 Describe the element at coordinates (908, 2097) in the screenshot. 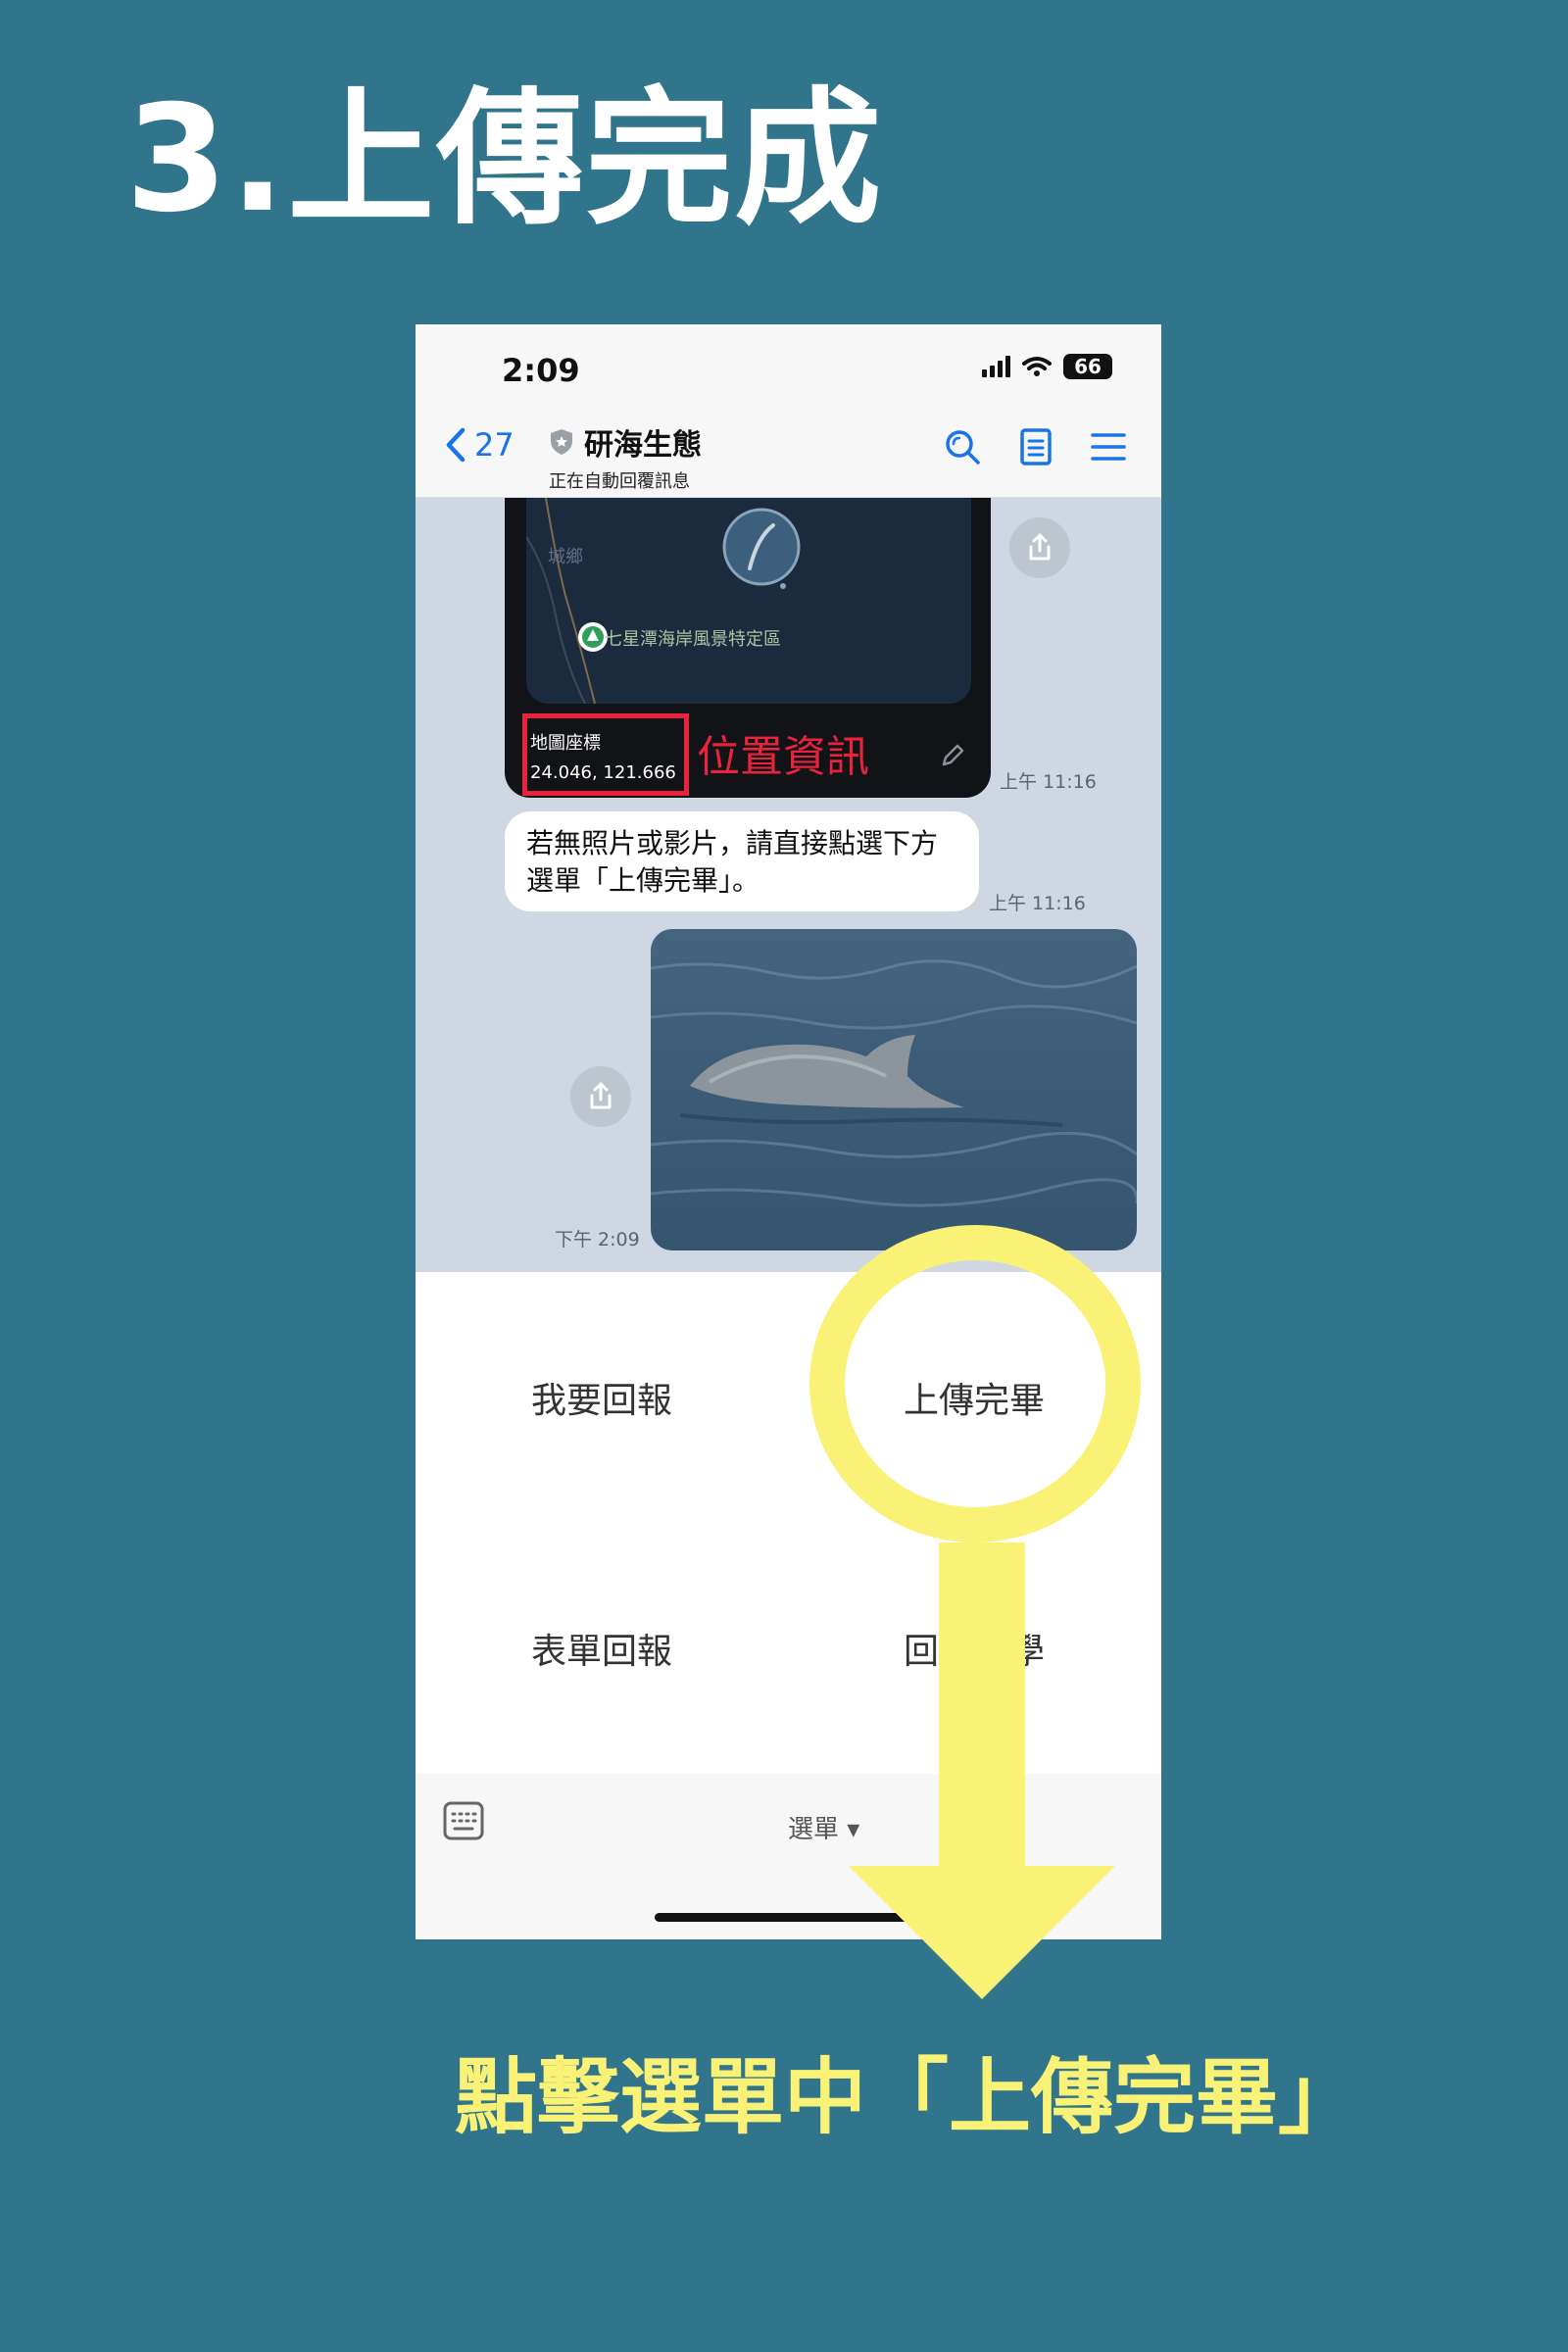

I see `instruction-caption: 點擊選單中「上傳完畢」` at that location.